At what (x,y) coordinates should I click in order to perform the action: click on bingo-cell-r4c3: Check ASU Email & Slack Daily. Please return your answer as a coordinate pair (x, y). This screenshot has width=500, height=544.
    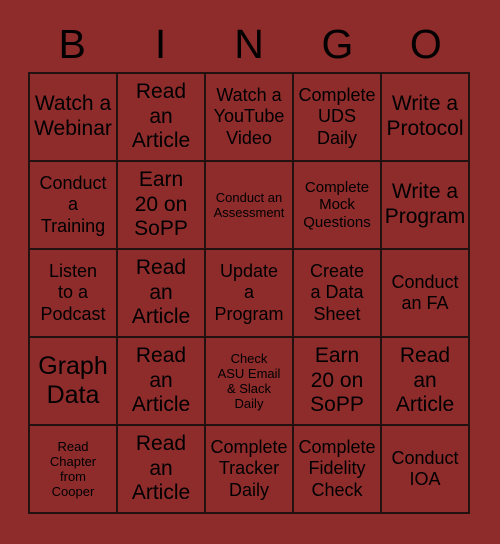
    Looking at the image, I should click on (250, 382).